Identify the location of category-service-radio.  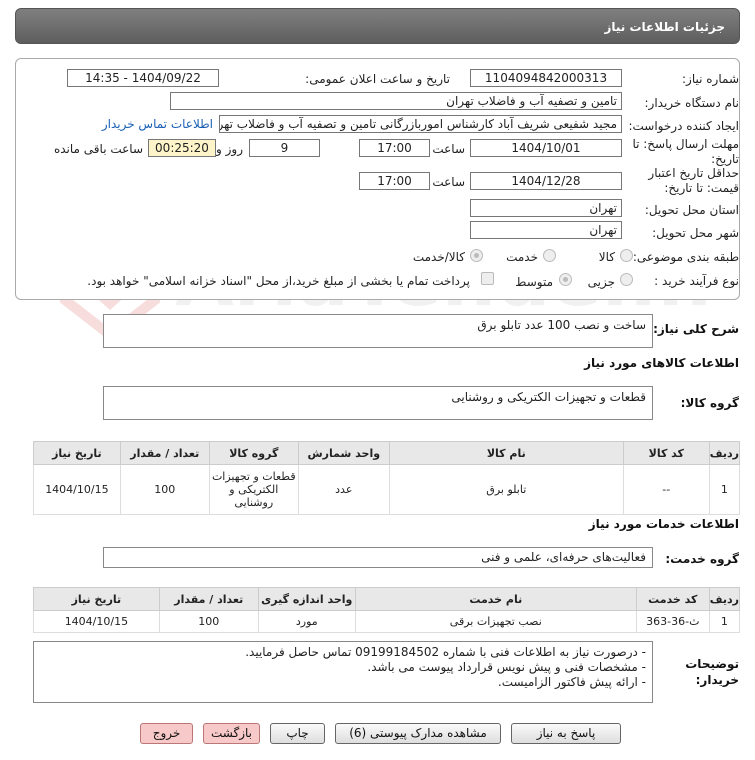
(549, 255).